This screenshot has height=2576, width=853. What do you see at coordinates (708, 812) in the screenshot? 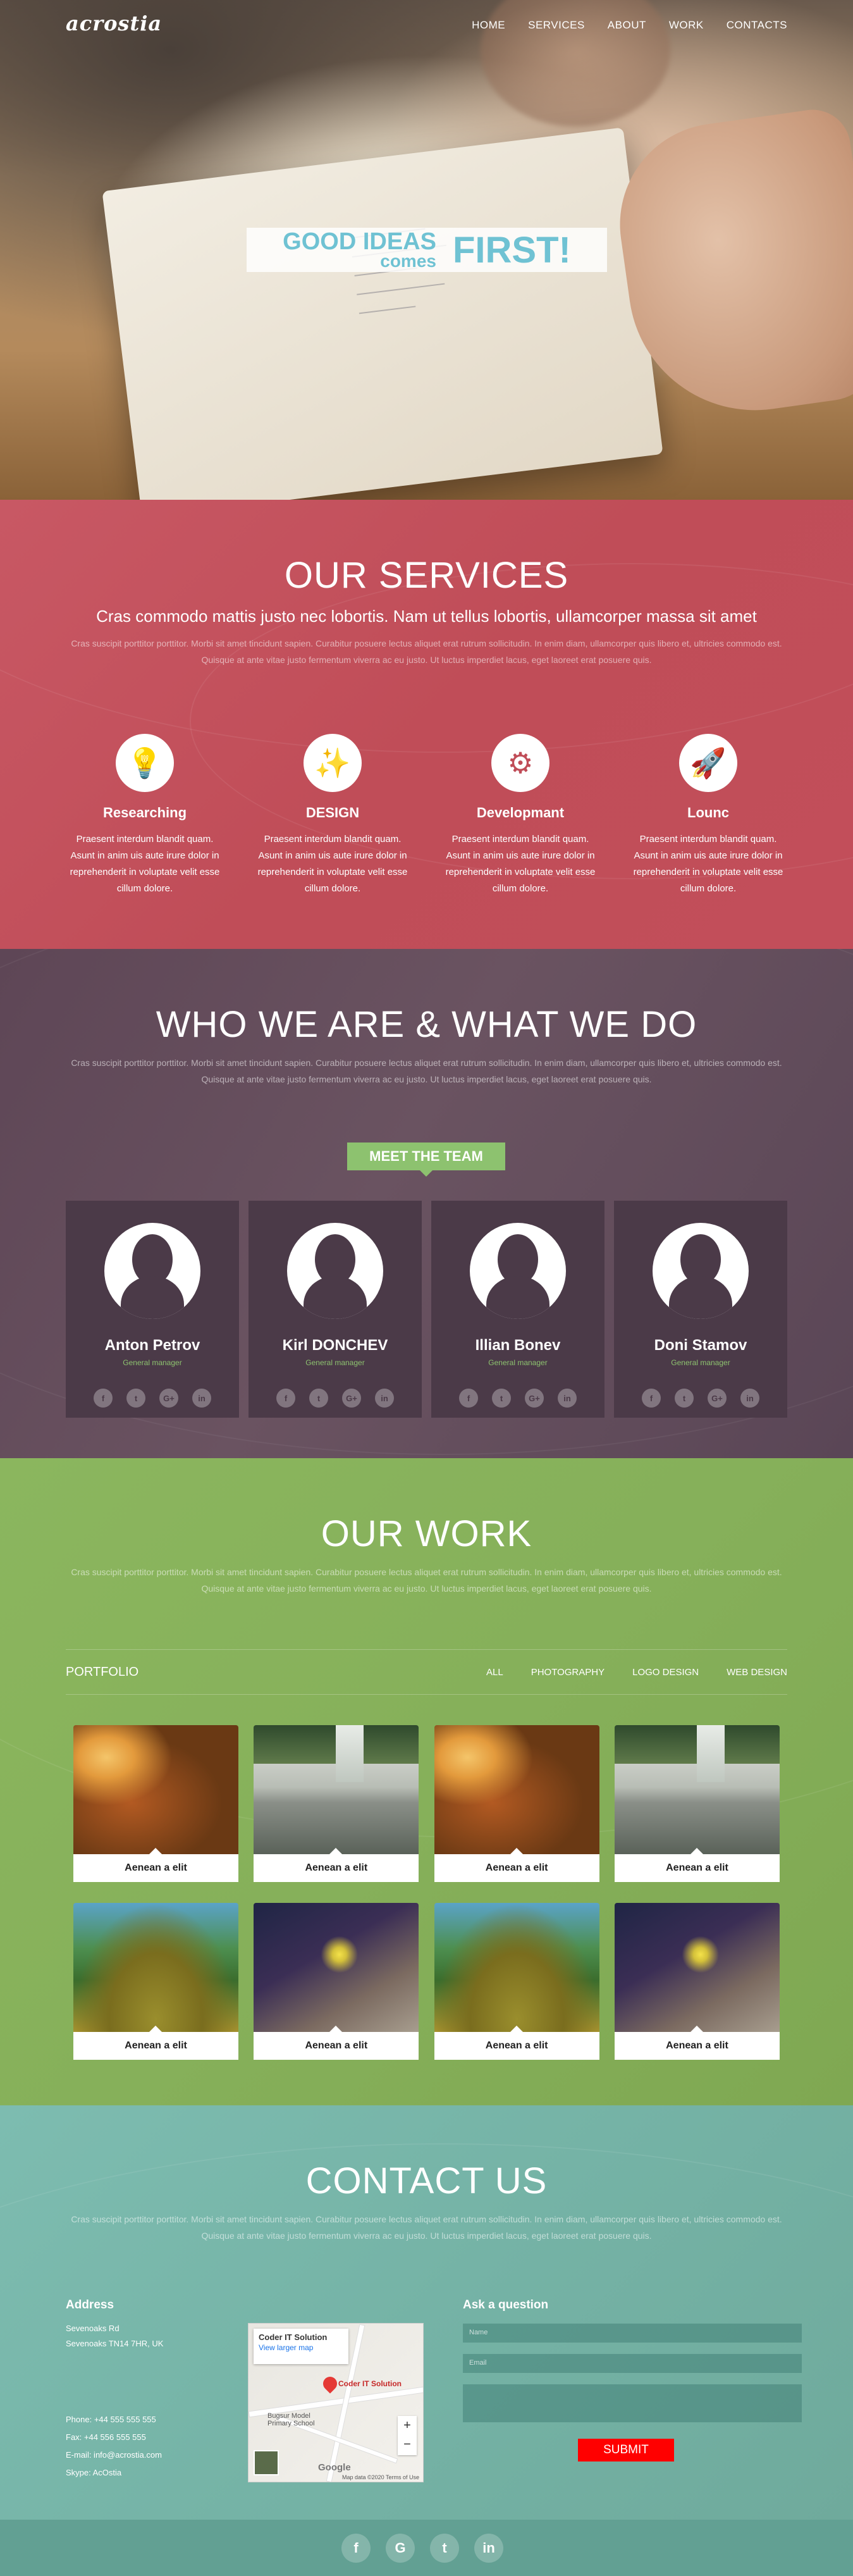
I see `service-title: Lounc` at bounding box center [708, 812].